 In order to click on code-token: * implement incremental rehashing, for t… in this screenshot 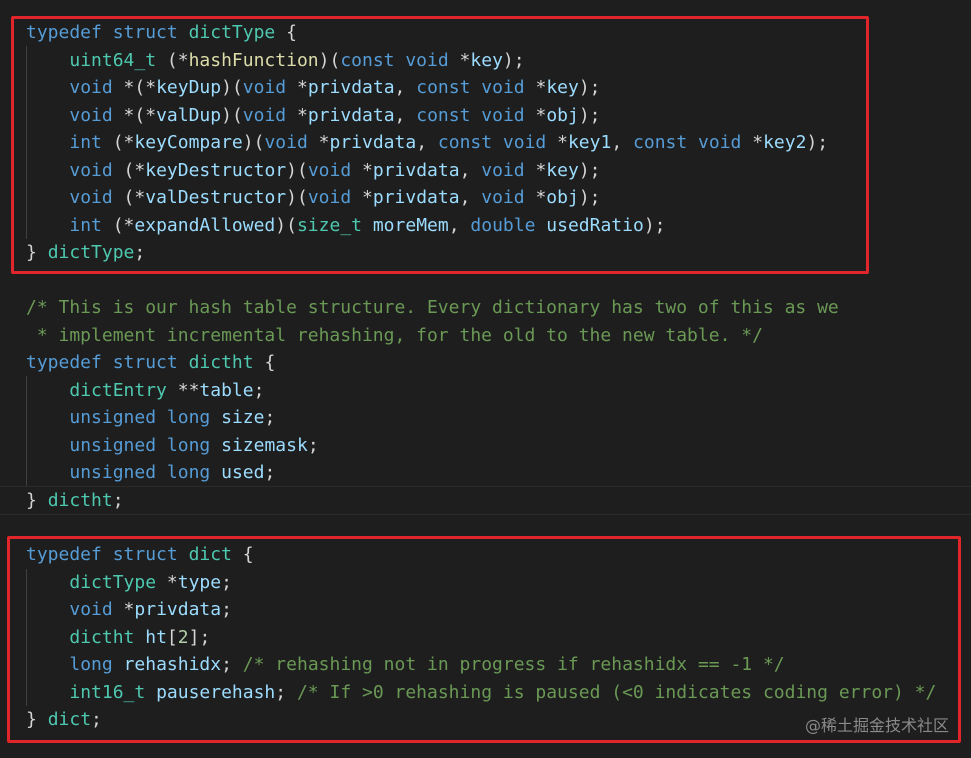, I will do `click(394, 335)`.